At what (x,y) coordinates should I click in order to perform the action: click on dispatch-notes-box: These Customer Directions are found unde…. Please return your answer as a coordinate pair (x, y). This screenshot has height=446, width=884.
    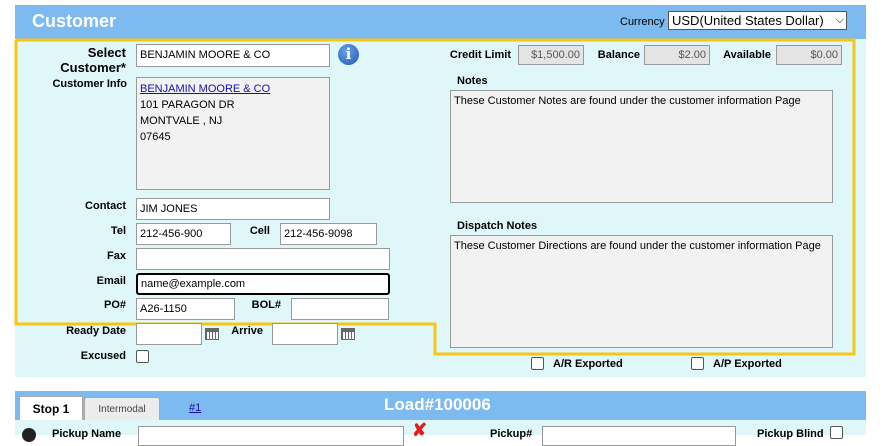
    Looking at the image, I should click on (641, 291).